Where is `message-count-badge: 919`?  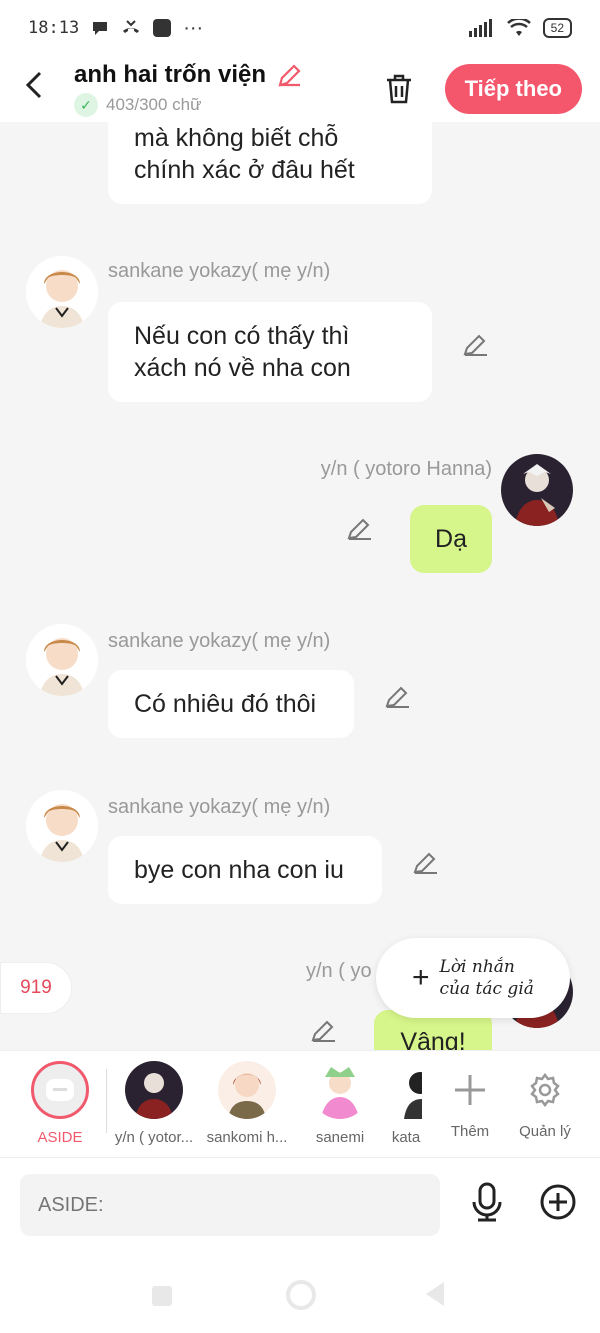
message-count-badge: 919 is located at coordinates (36, 988).